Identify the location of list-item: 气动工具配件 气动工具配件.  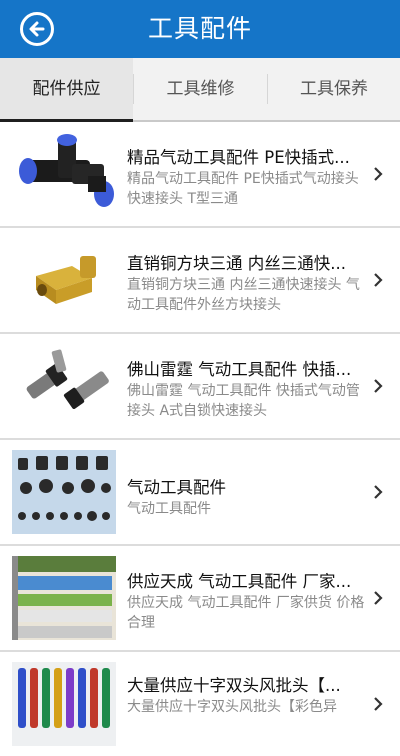
(200, 492).